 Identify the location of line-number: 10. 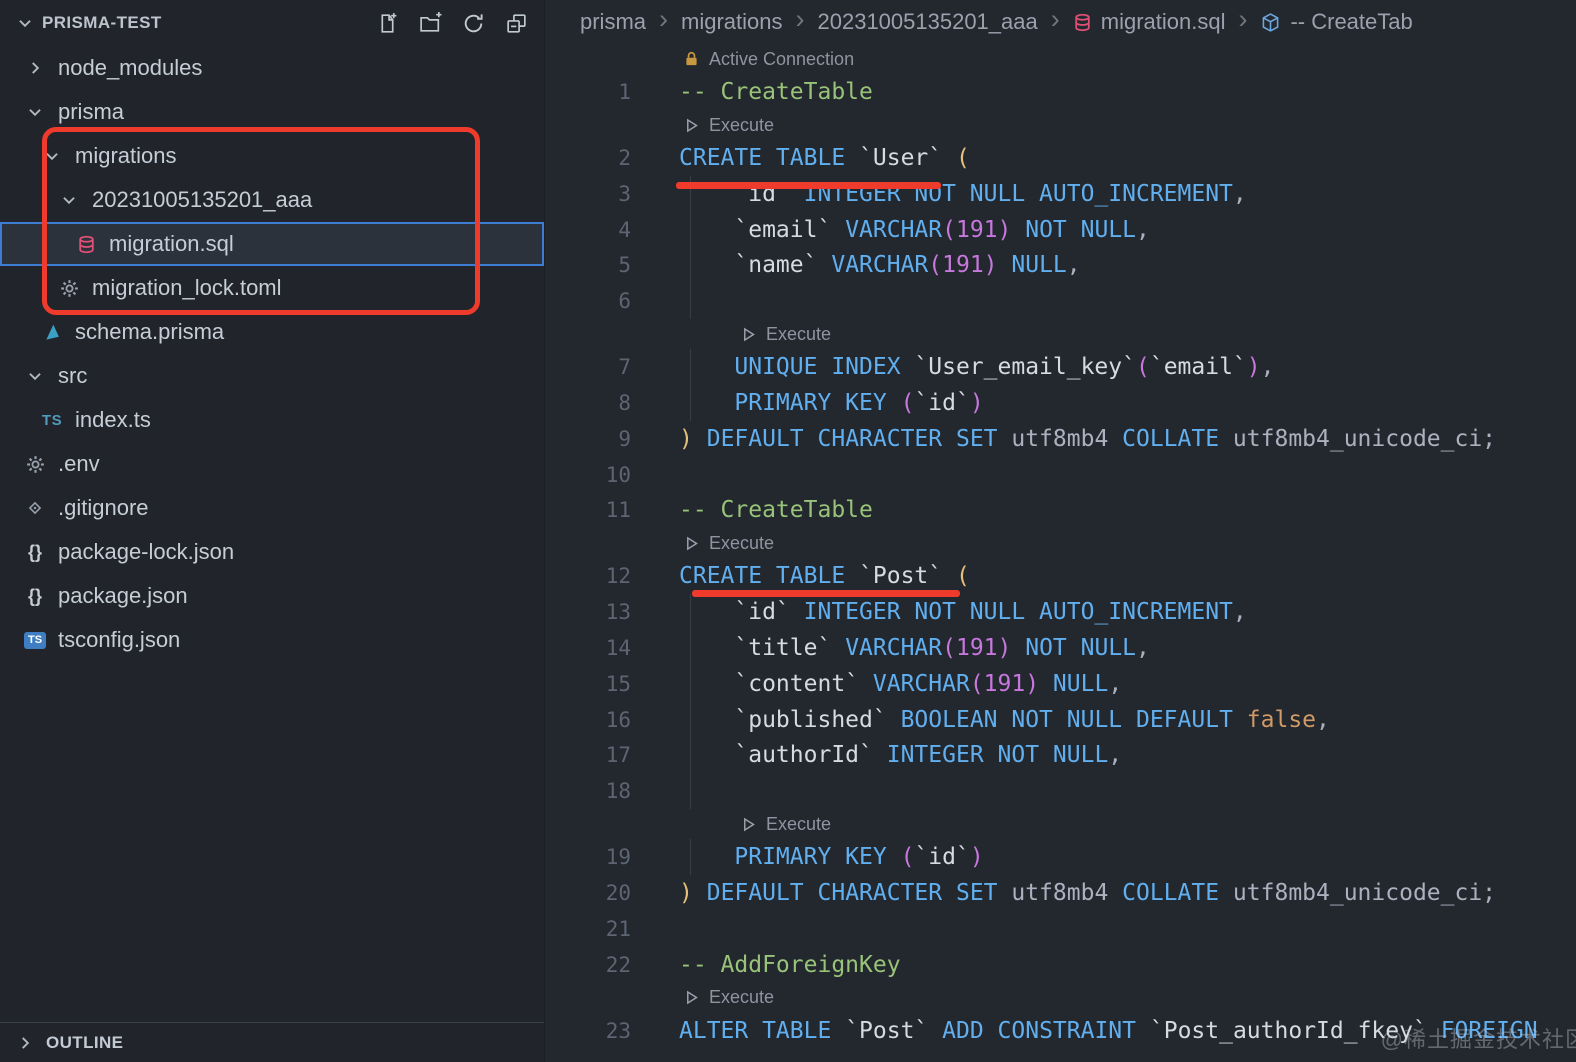
(588, 475).